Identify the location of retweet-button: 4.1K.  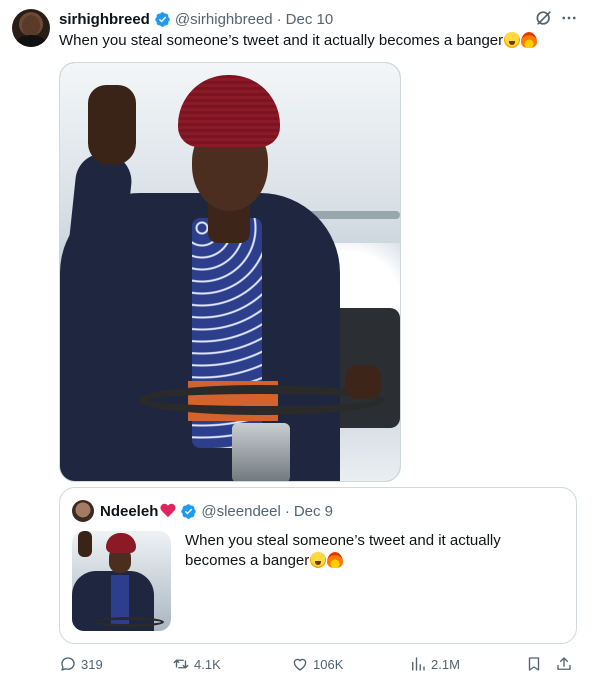
(196, 664).